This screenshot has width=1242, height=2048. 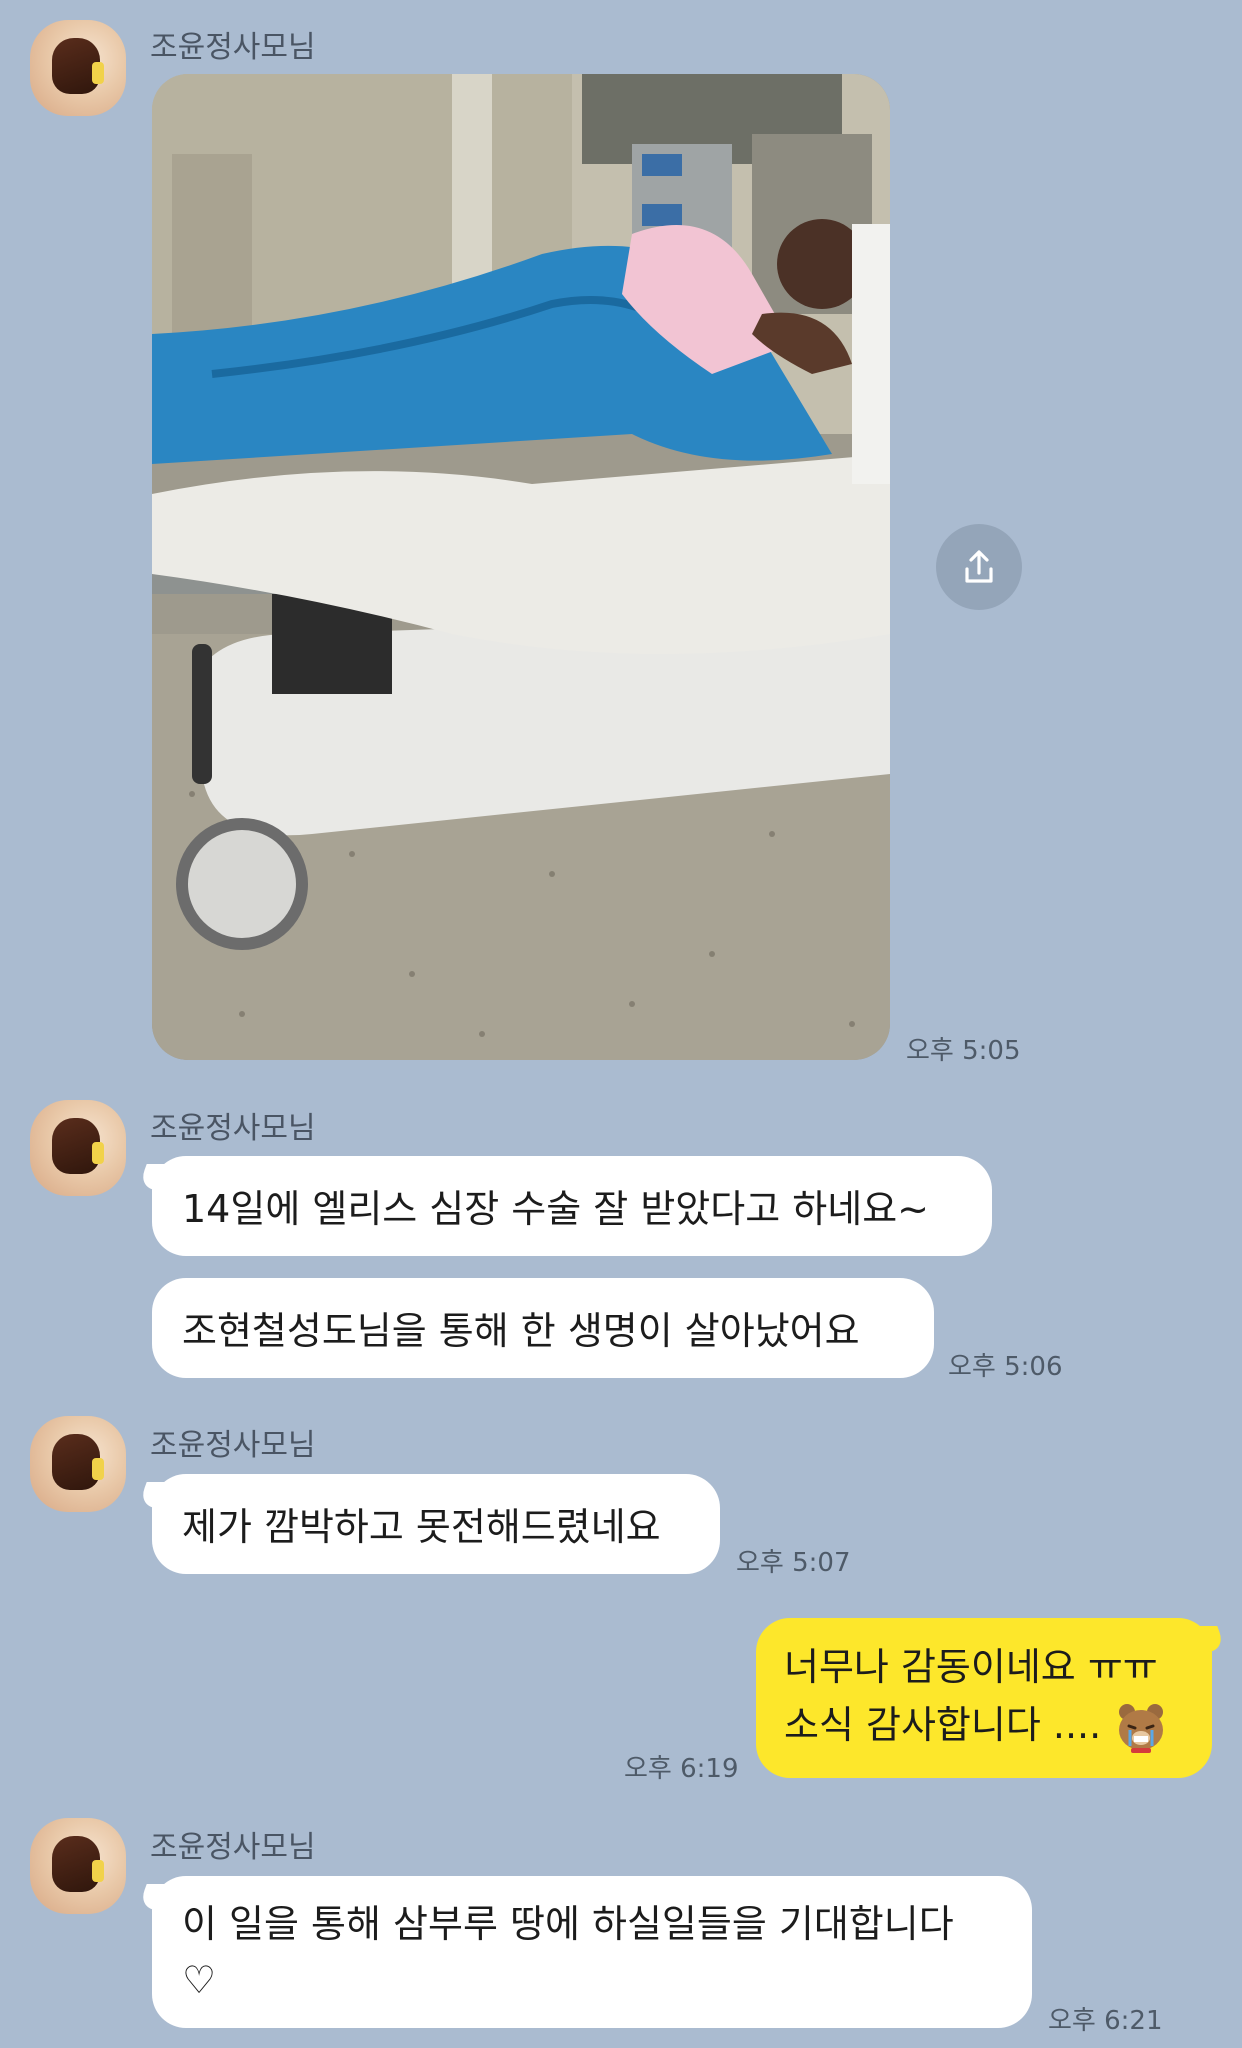 I want to click on message-time: 오후 5:06, so click(x=1005, y=1367).